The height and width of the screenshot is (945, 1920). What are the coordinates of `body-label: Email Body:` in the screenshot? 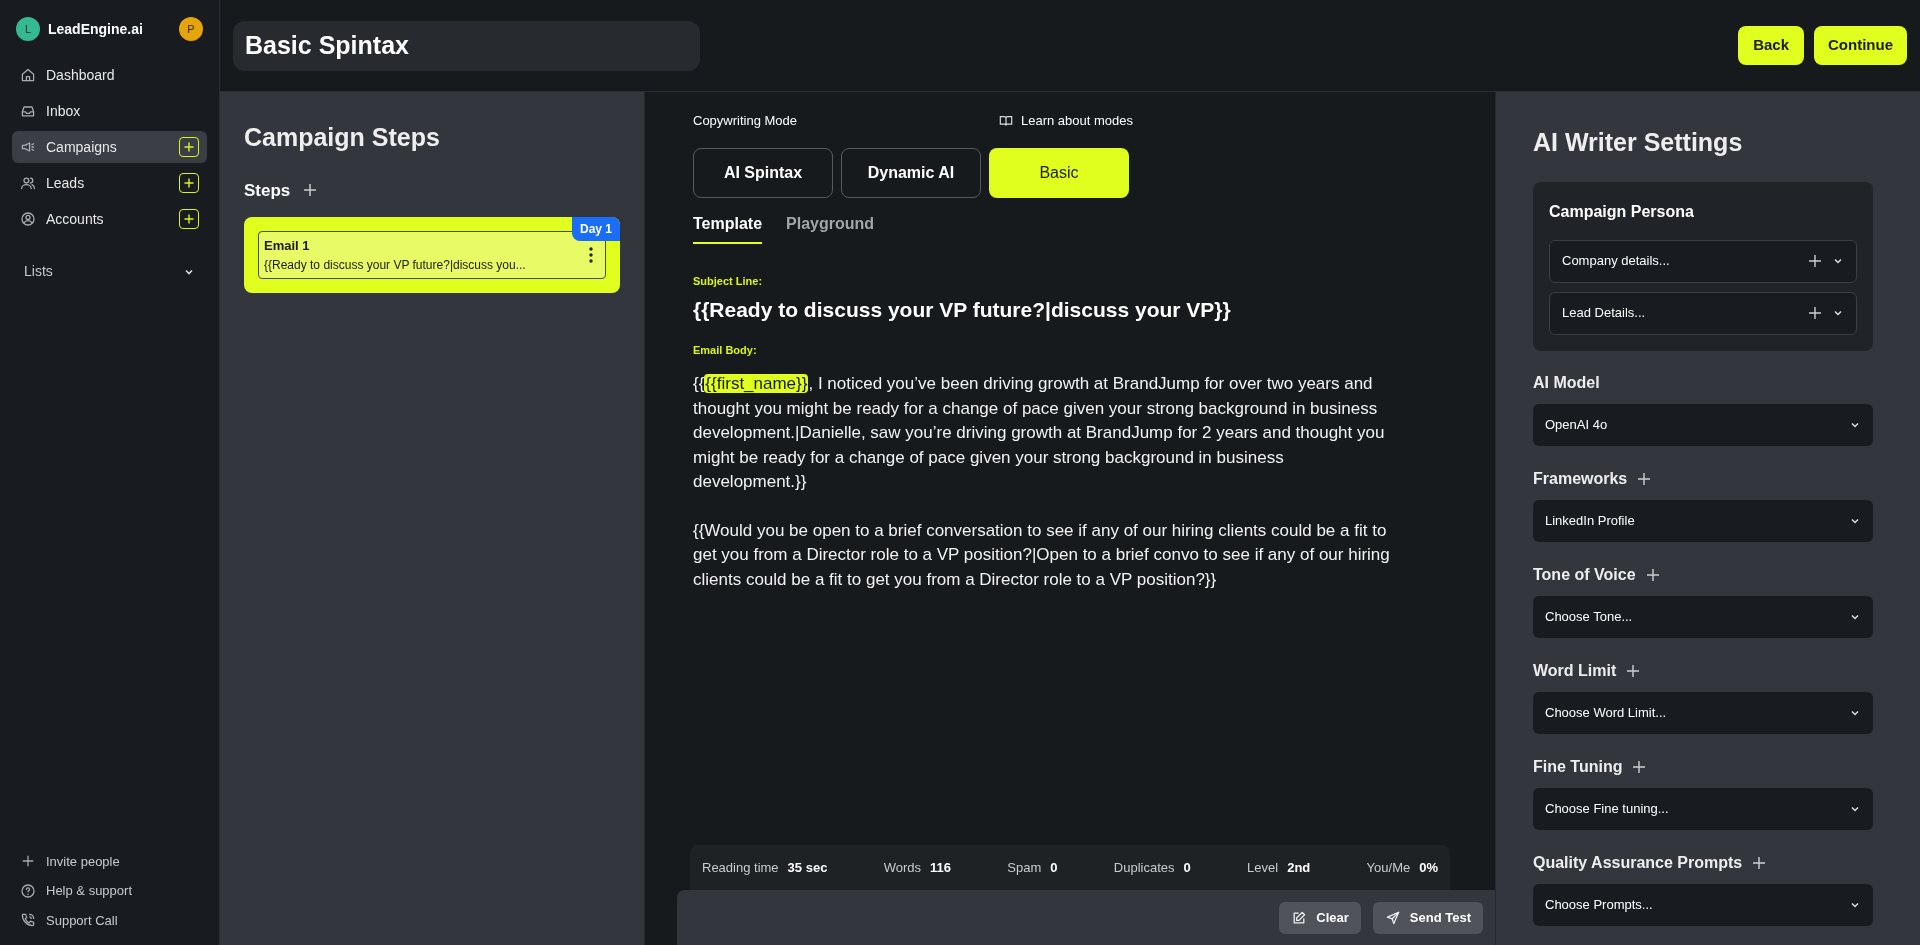 It's located at (725, 350).